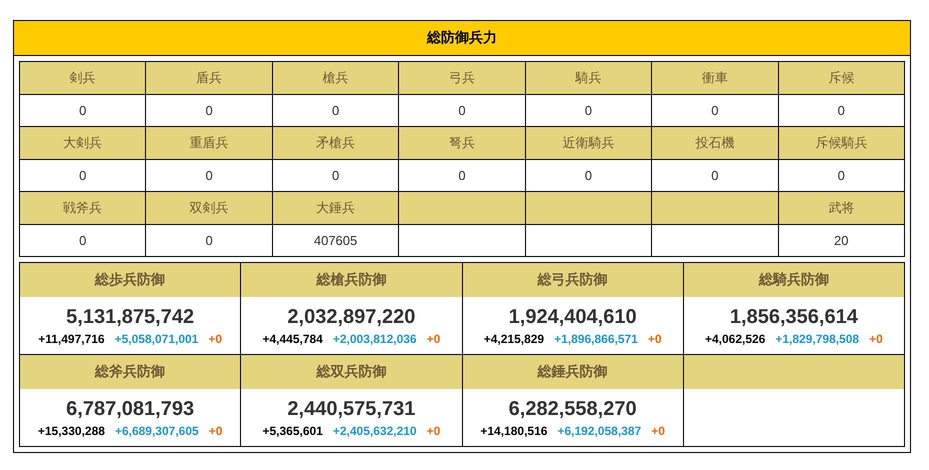 This screenshot has height=470, width=929. What do you see at coordinates (351, 409) in the screenshot?
I see `defense-total: 2,440,575,731` at bounding box center [351, 409].